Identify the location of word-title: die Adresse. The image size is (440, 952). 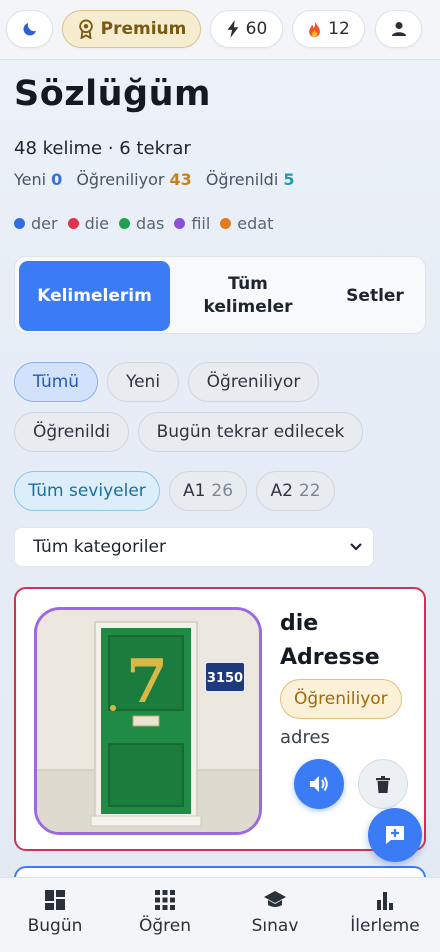
(330, 641).